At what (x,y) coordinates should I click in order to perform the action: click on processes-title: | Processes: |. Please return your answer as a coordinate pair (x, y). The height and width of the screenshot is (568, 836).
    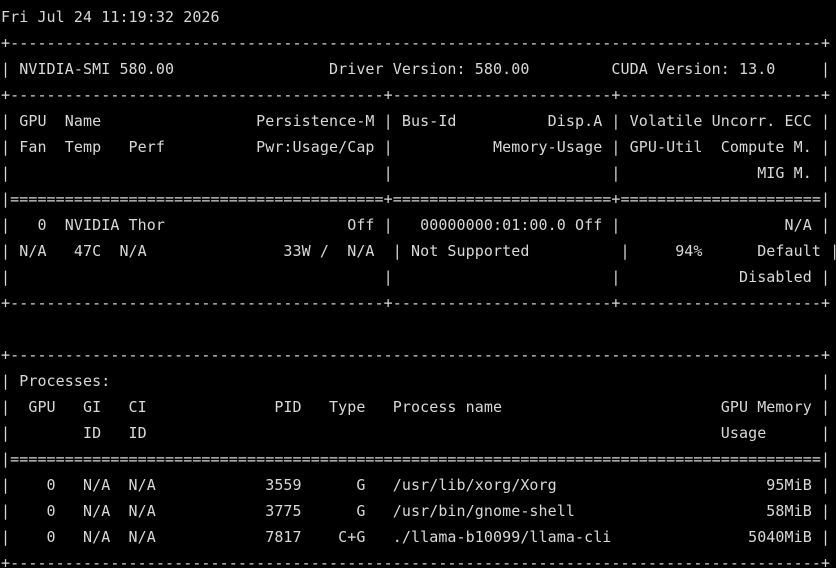
    Looking at the image, I should click on (416, 381).